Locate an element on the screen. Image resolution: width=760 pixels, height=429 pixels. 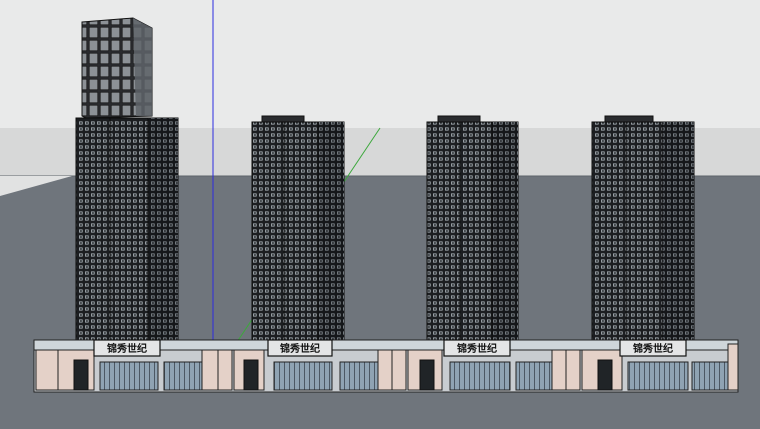
signboard-1: 锦秀世纪 is located at coordinates (127, 348).